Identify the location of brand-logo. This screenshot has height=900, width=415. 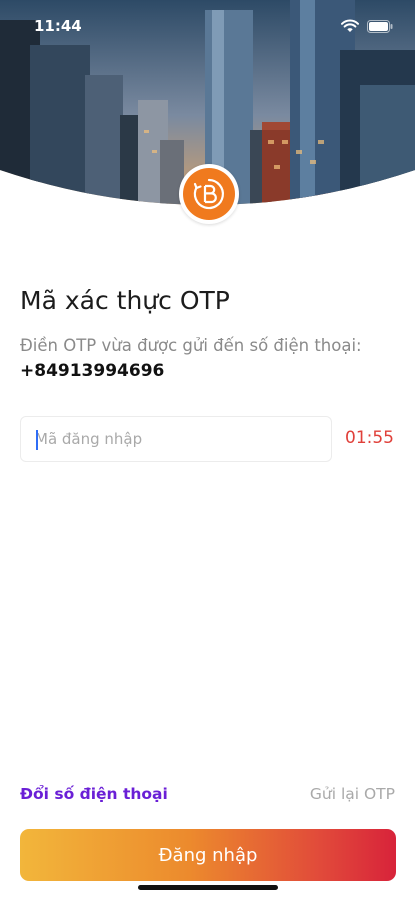
(209, 194).